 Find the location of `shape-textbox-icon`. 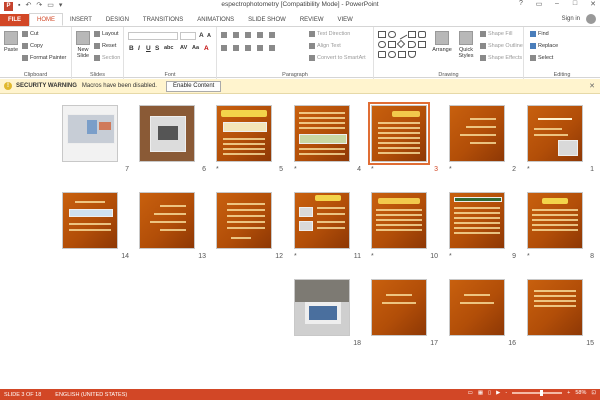

shape-textbox-icon is located at coordinates (412, 34).